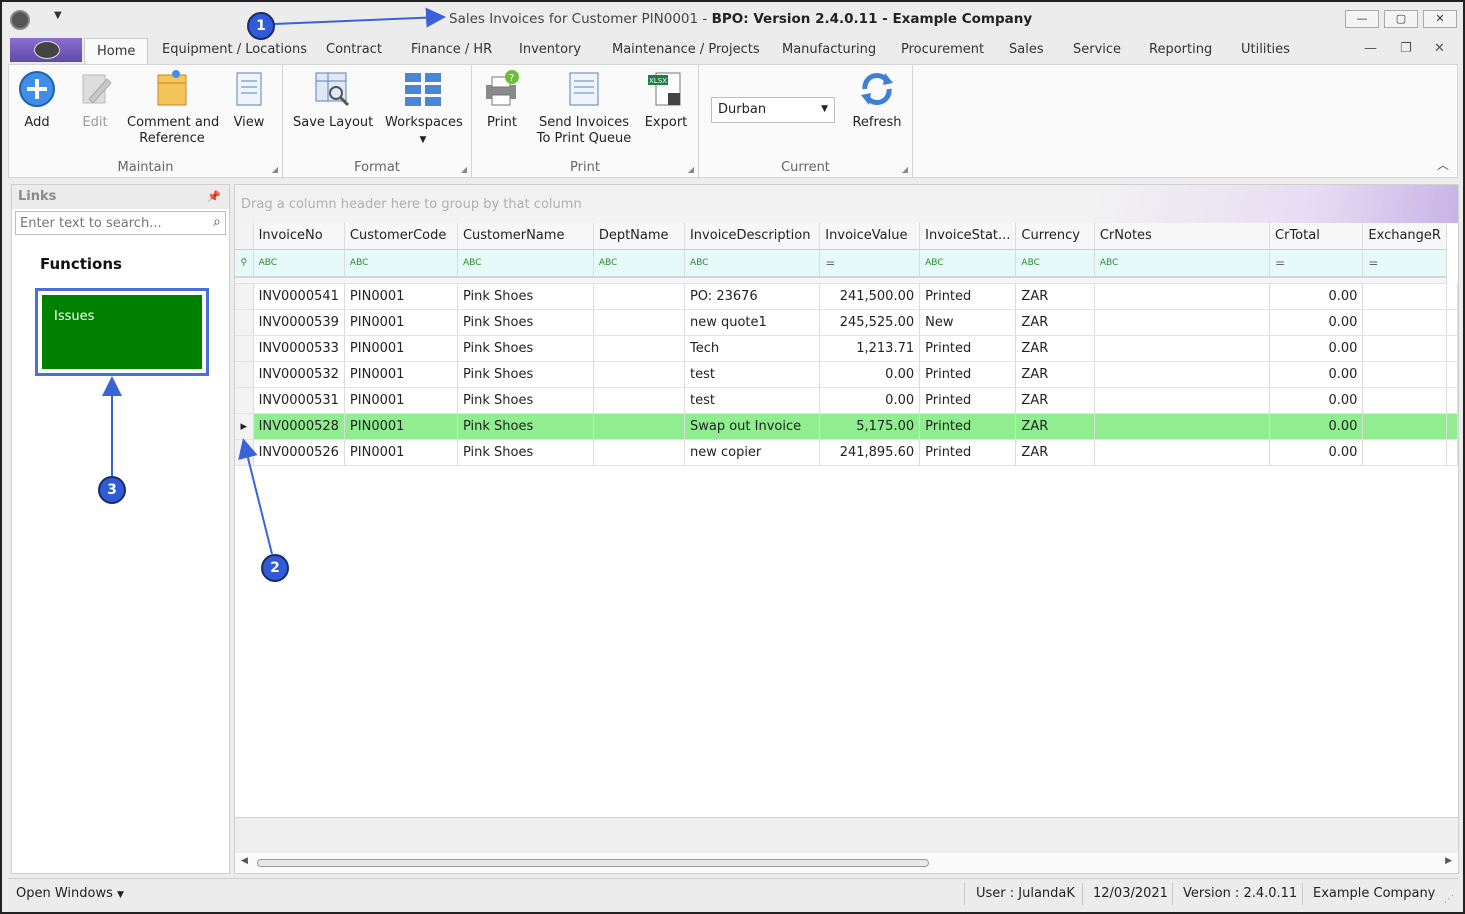 The width and height of the screenshot is (1465, 914). What do you see at coordinates (1439, 48) in the screenshot?
I see `mdi-close-icon: ✕` at bounding box center [1439, 48].